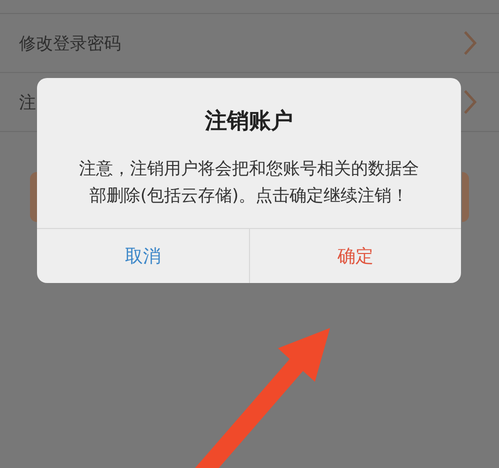  Describe the element at coordinates (249, 122) in the screenshot. I see `dialog-title: 注销账户` at that location.